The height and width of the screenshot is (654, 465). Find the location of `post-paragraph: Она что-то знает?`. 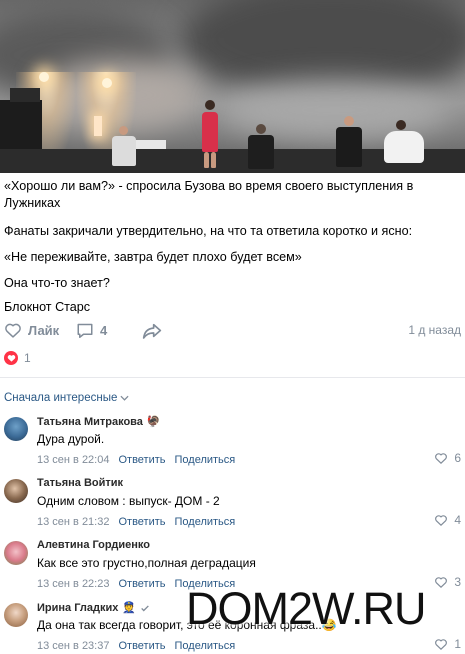

post-paragraph: Она что-то знает? is located at coordinates (57, 283).